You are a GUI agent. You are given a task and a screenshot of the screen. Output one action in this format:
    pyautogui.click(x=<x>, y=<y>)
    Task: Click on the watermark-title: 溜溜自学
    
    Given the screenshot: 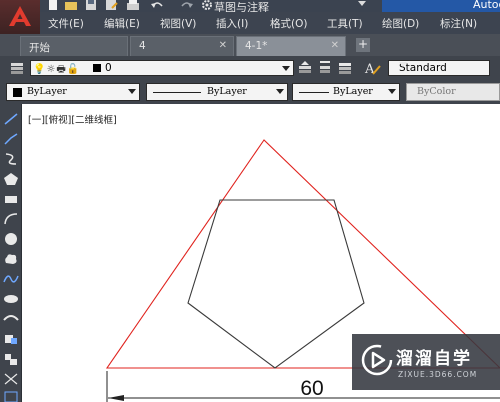 What is the action you would take?
    pyautogui.click(x=434, y=359)
    